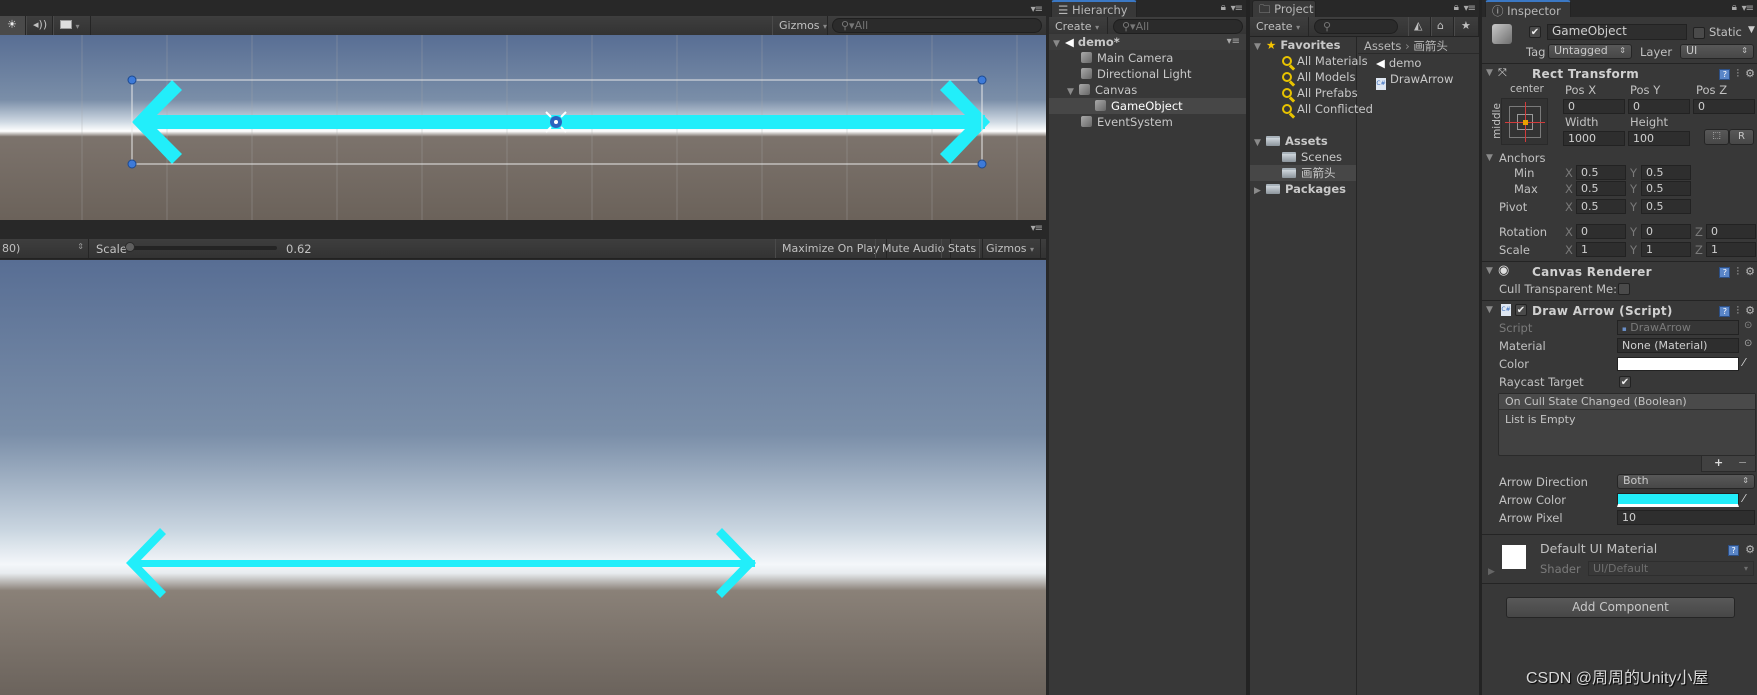  What do you see at coordinates (1284, 8) in the screenshot?
I see `tab-project: 🗀︎ Project` at bounding box center [1284, 8].